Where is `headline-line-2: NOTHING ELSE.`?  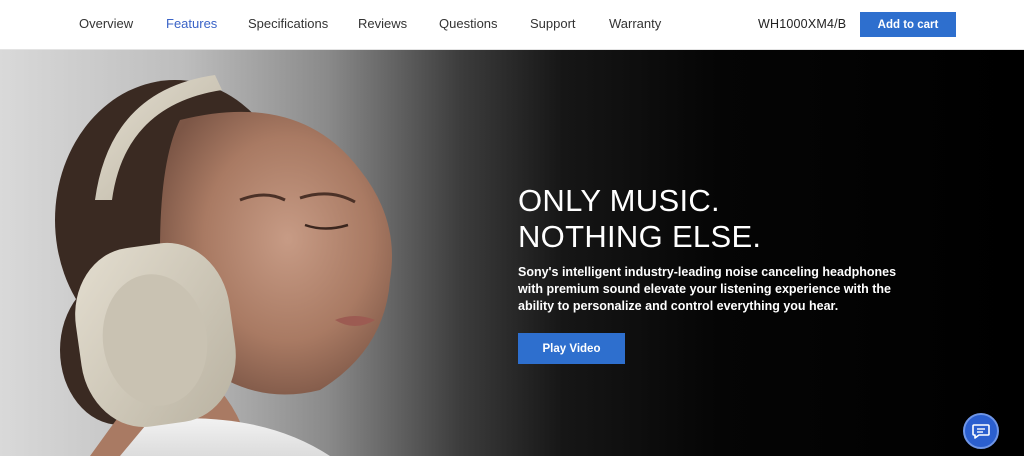
headline-line-2: NOTHING ELSE. is located at coordinates (640, 236).